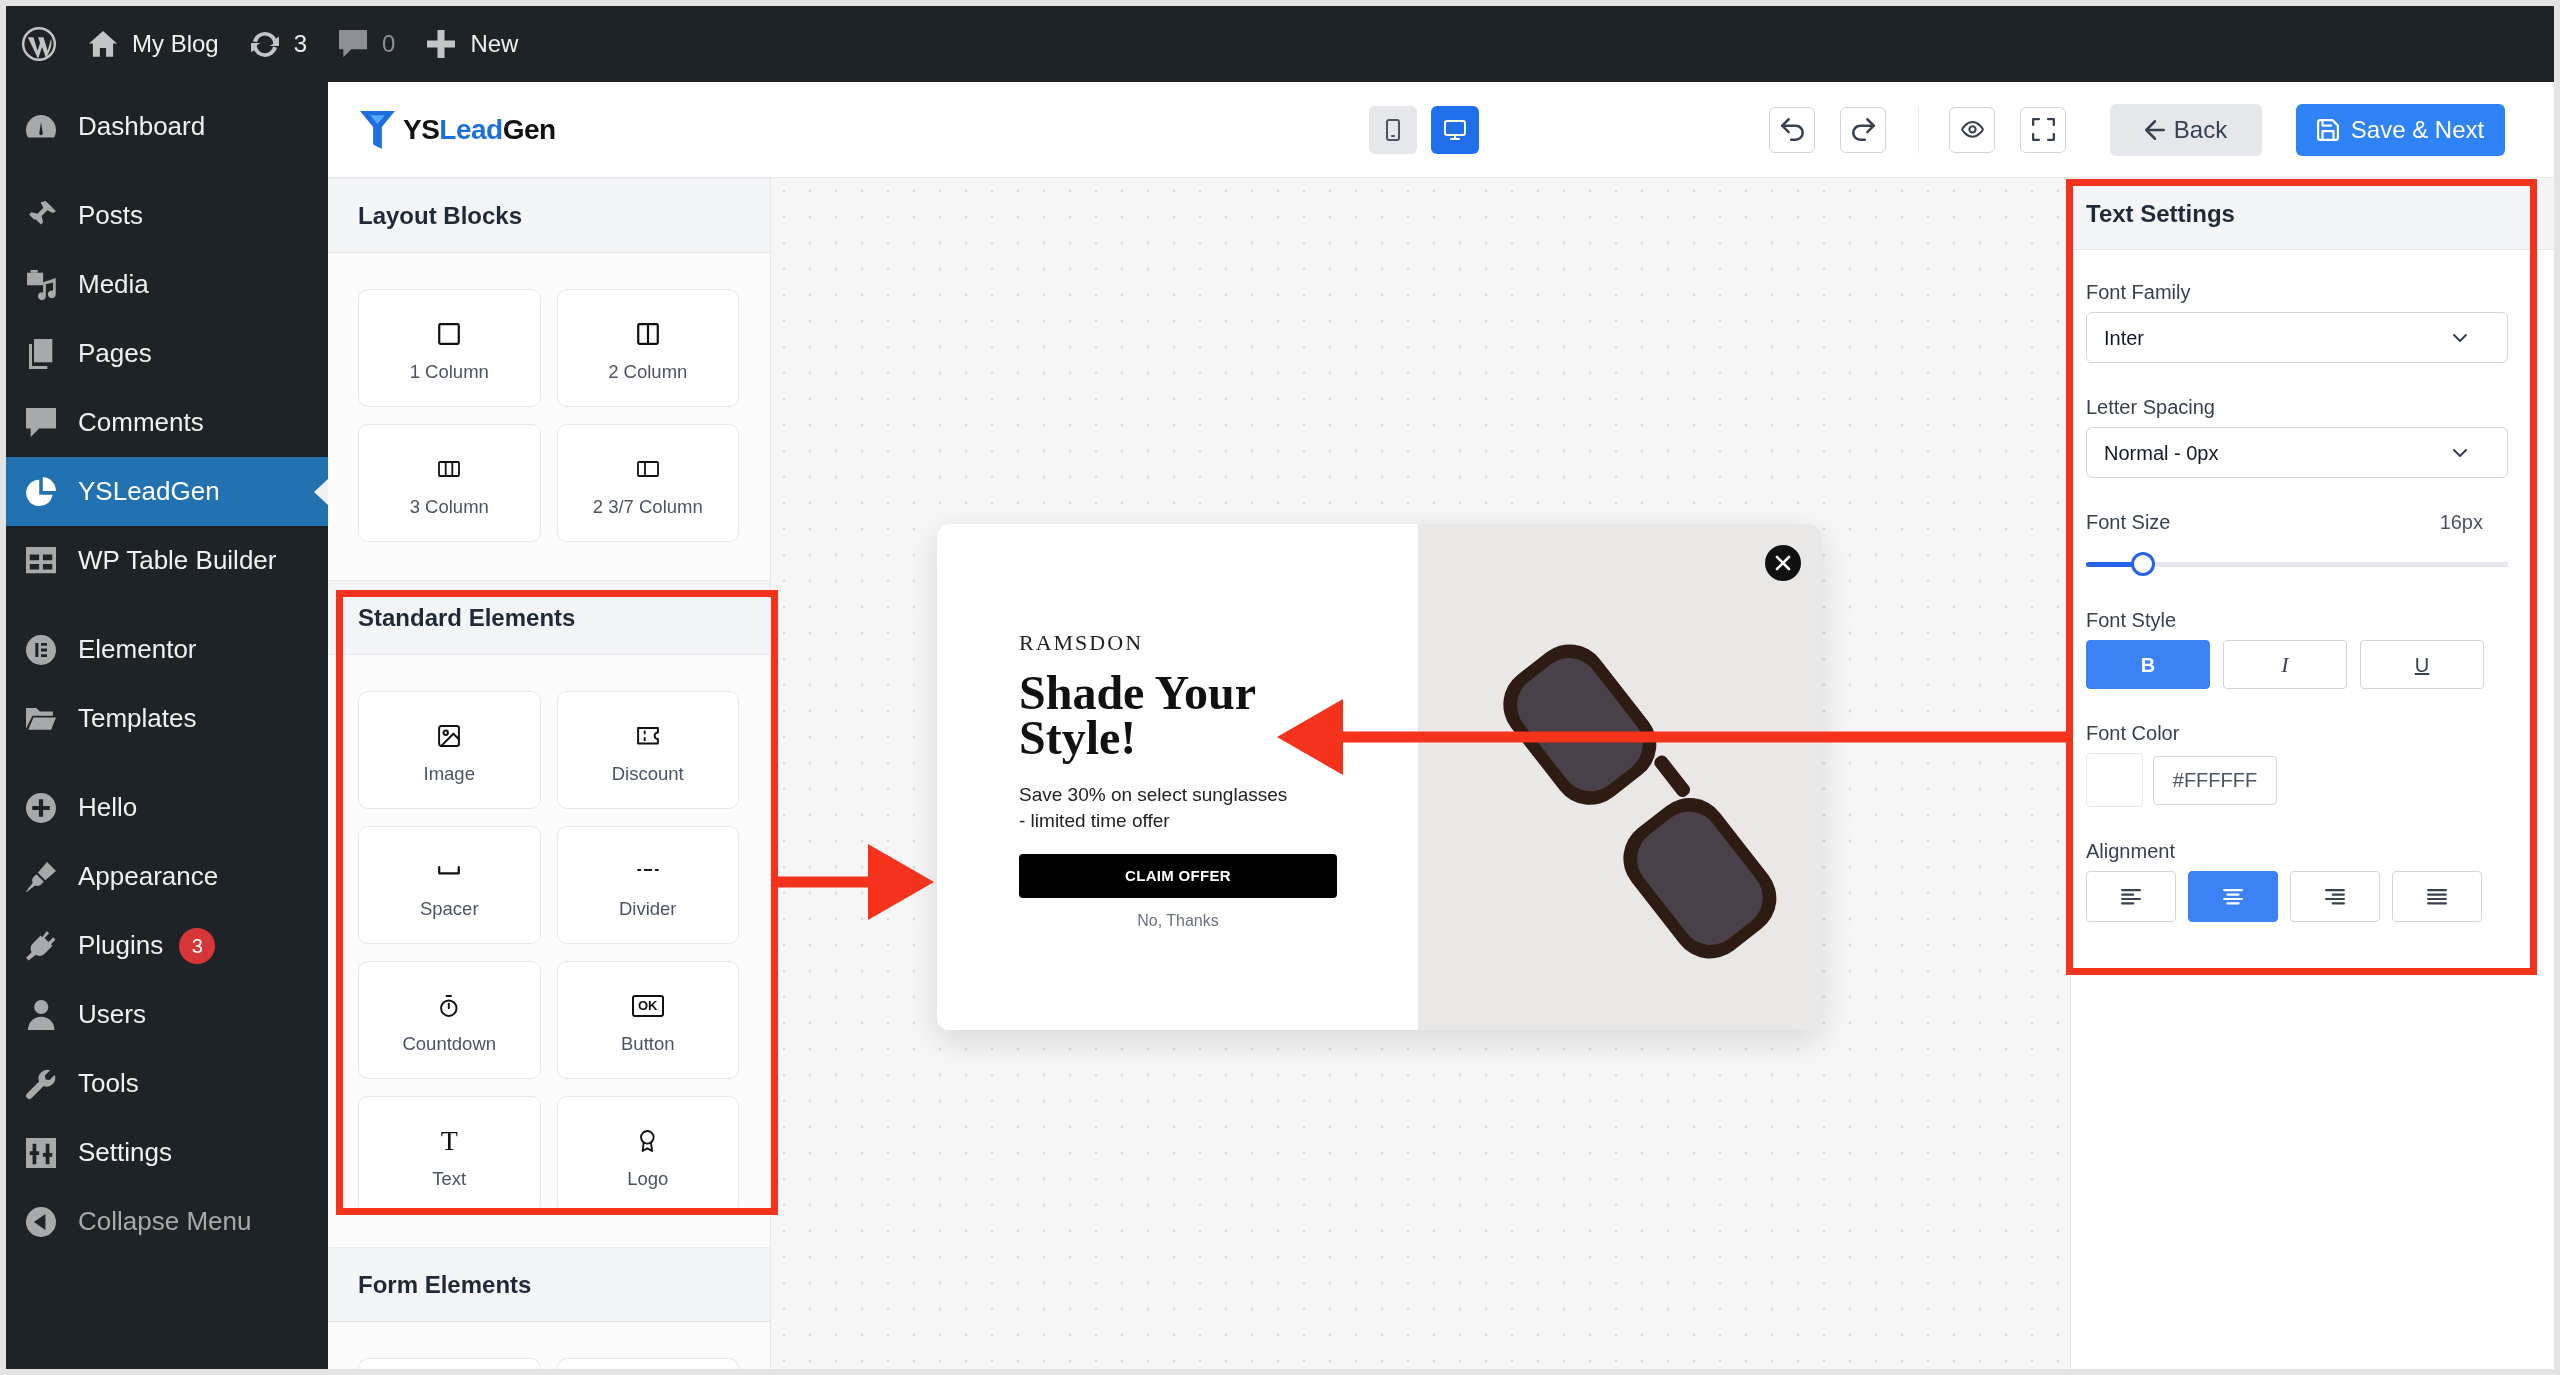  I want to click on field-label: Font Family, so click(2139, 292).